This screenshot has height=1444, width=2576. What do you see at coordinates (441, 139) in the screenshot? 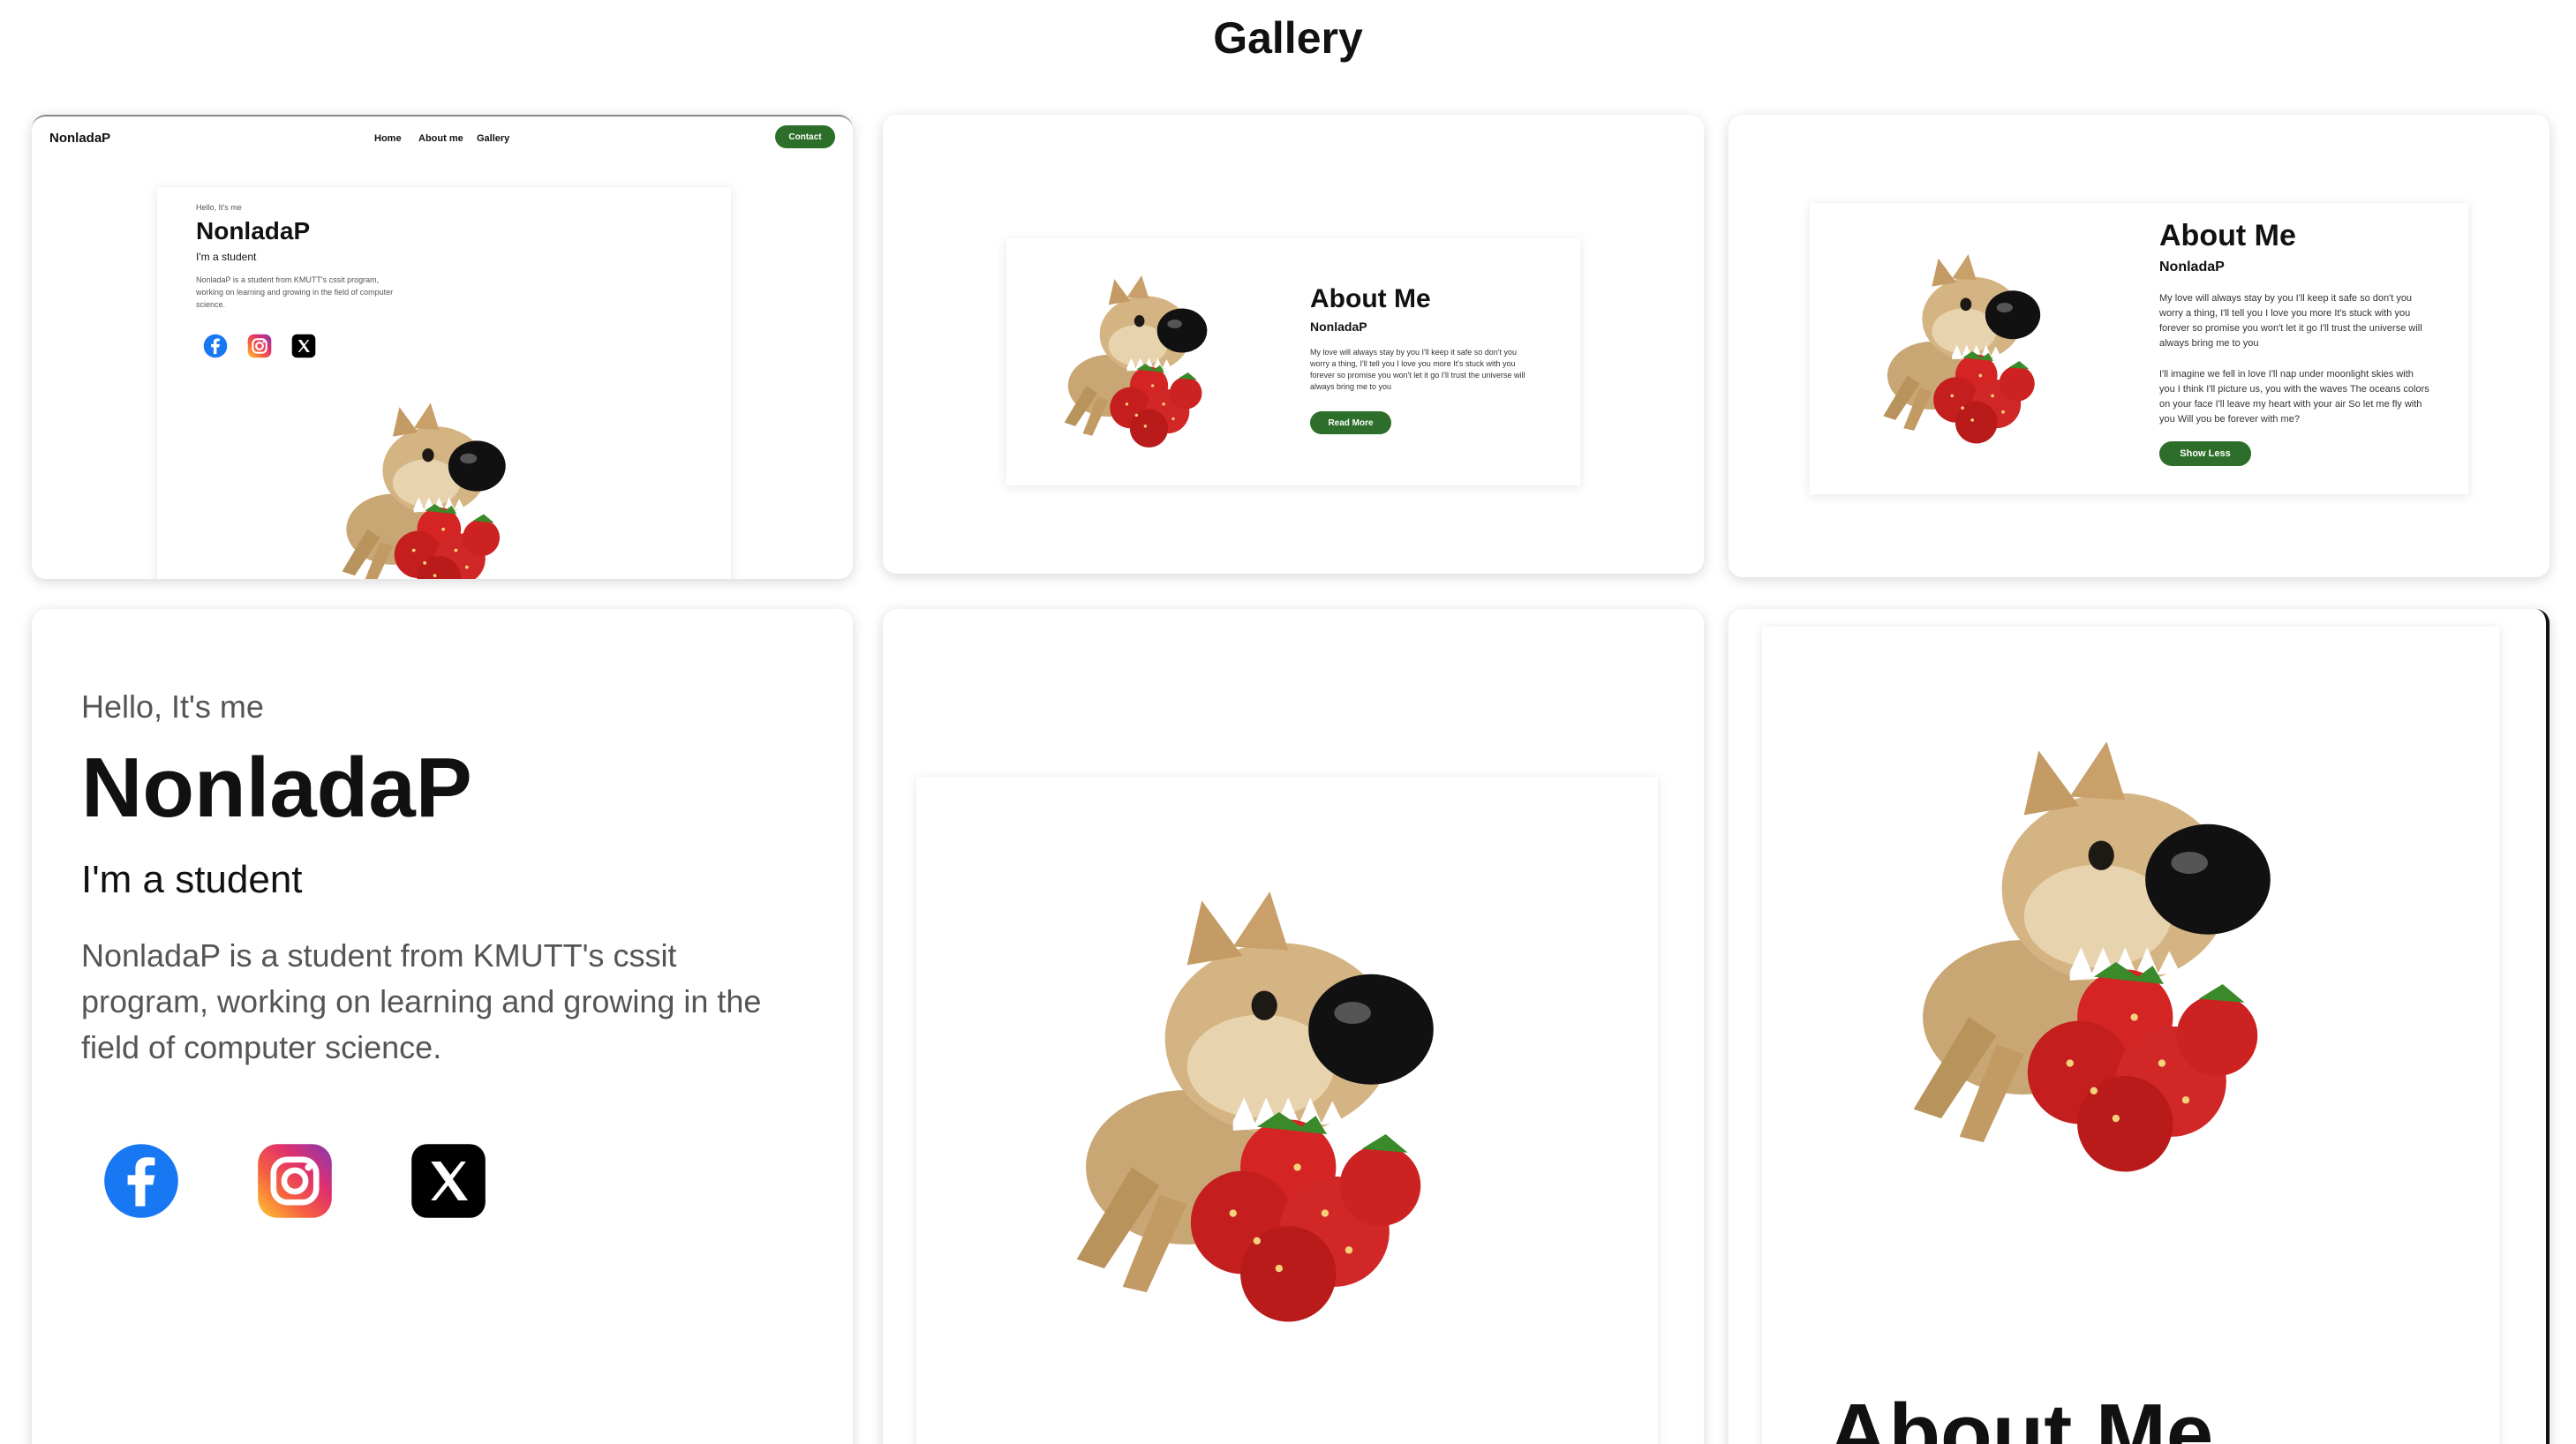
I see `nav-about: About me` at bounding box center [441, 139].